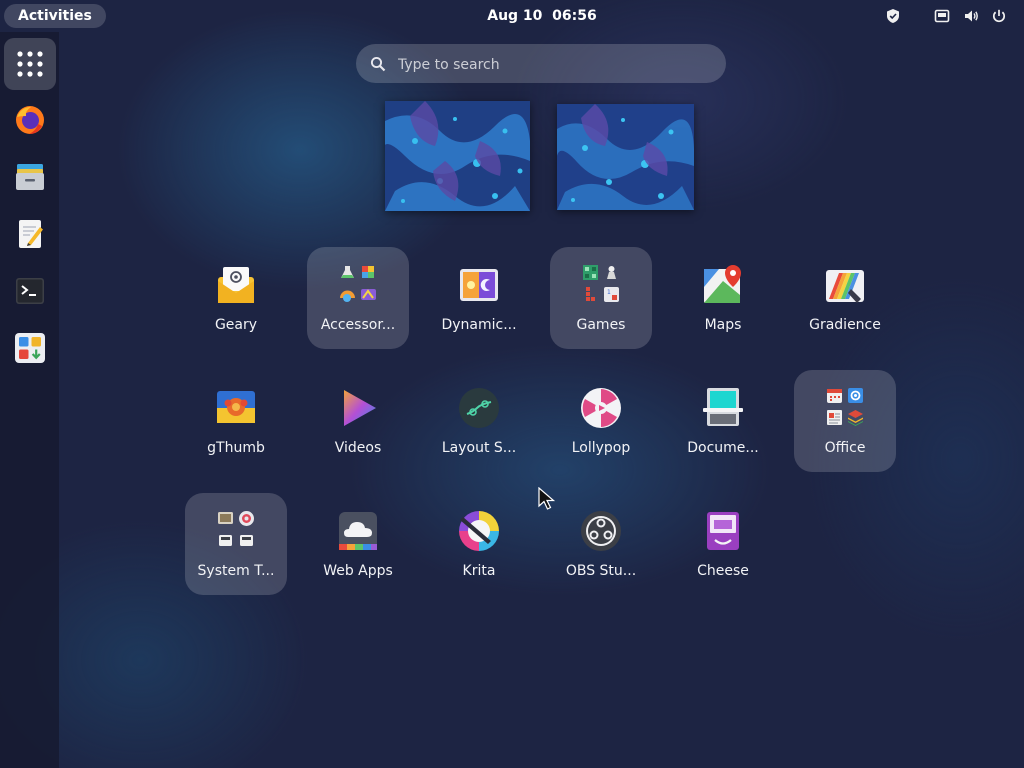  I want to click on app-gradience: Gradience, so click(845, 298).